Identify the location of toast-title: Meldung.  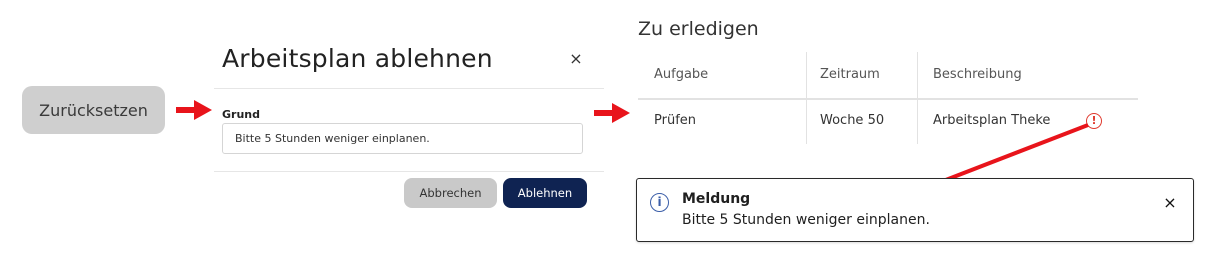
(716, 199).